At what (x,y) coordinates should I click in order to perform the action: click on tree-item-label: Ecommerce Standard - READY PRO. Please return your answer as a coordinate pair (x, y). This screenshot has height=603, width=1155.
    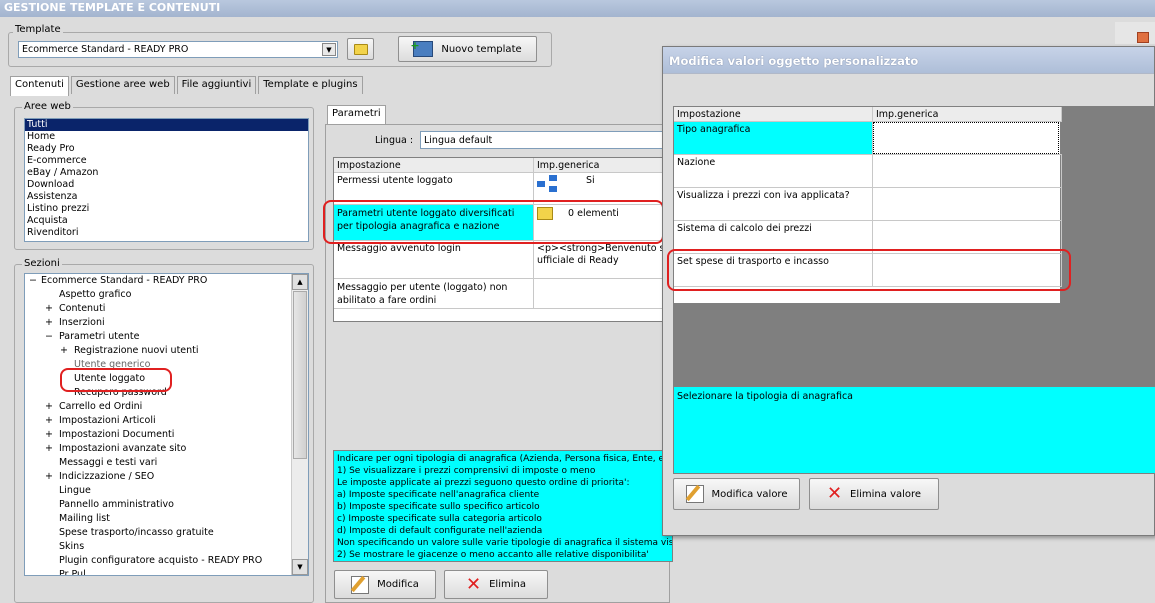
    Looking at the image, I should click on (124, 280).